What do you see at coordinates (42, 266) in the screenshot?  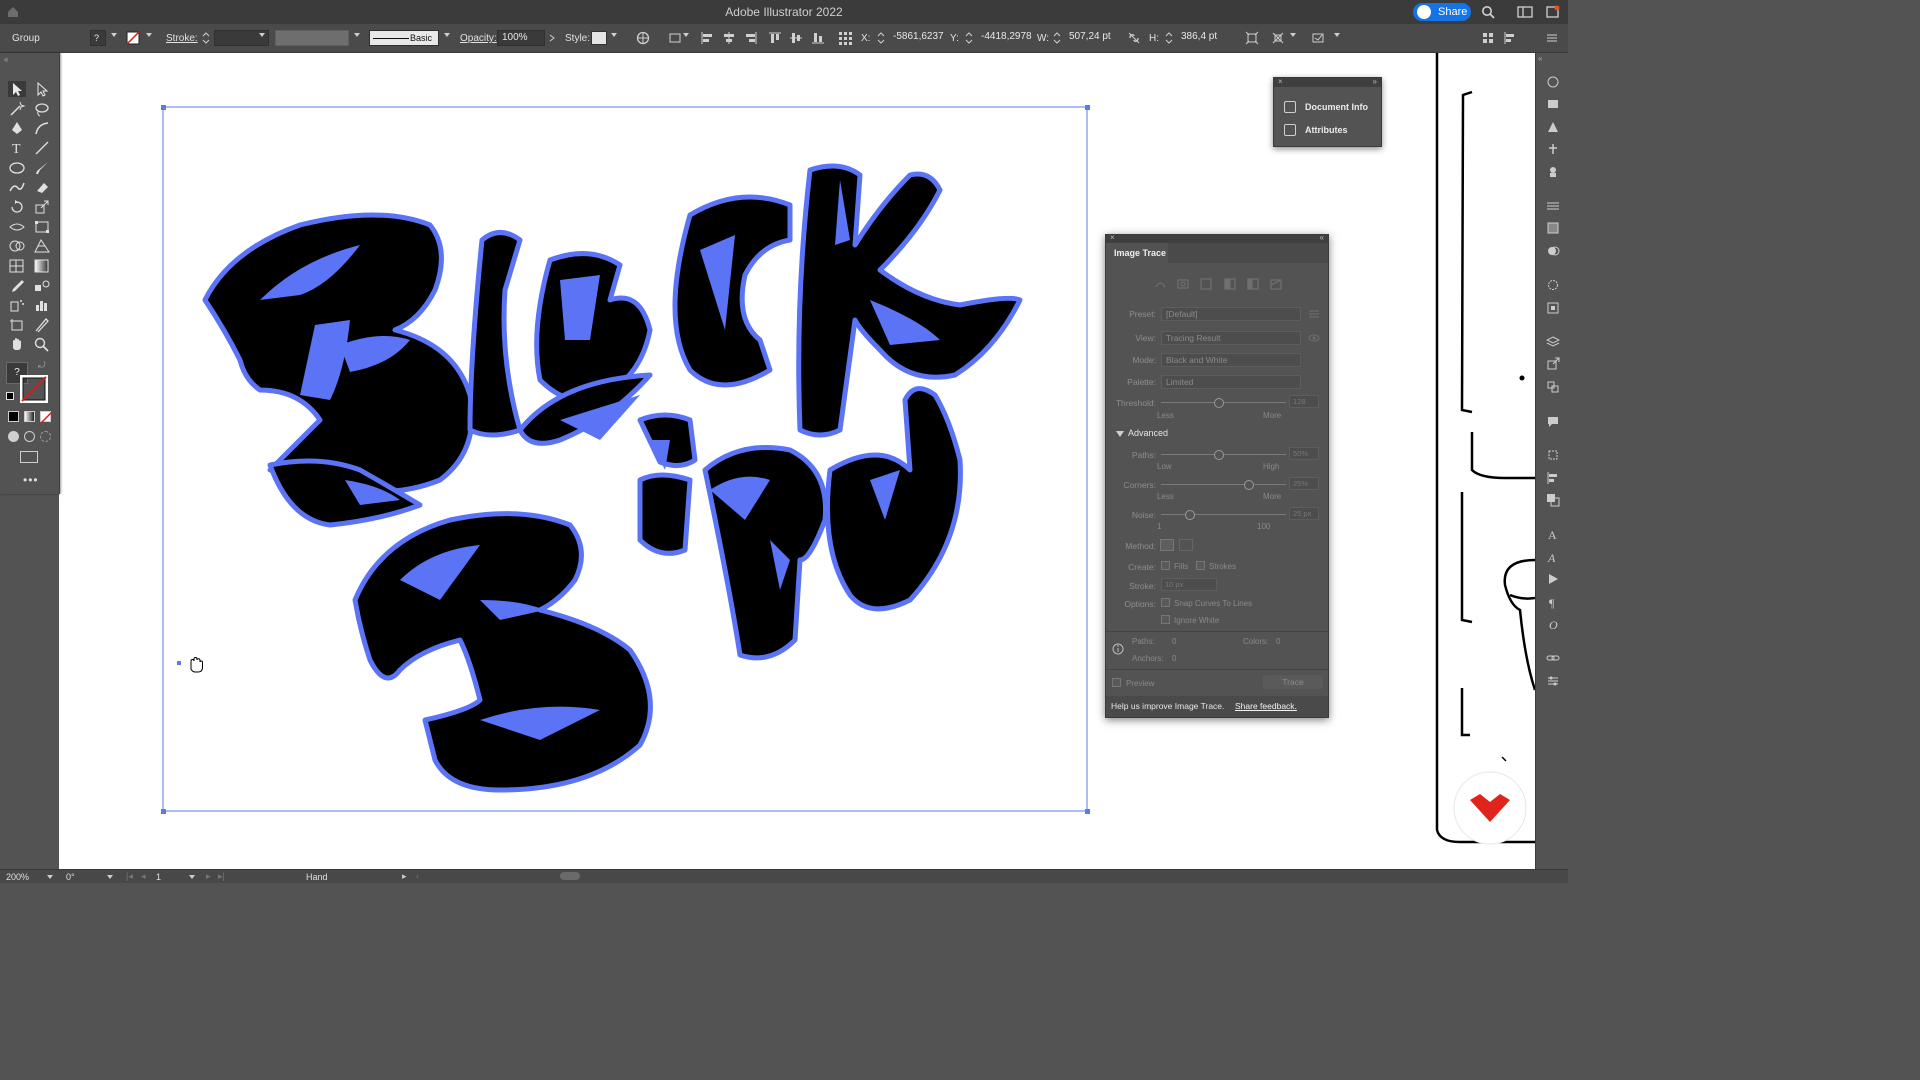 I see `gradient-tool-icon` at bounding box center [42, 266].